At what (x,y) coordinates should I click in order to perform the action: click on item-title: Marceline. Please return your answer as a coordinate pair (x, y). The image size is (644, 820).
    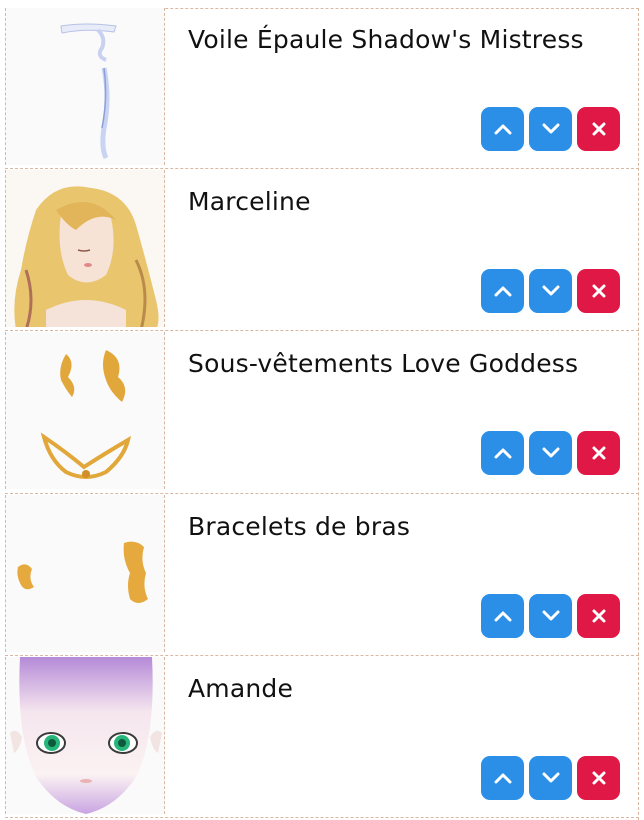
    Looking at the image, I should click on (249, 201).